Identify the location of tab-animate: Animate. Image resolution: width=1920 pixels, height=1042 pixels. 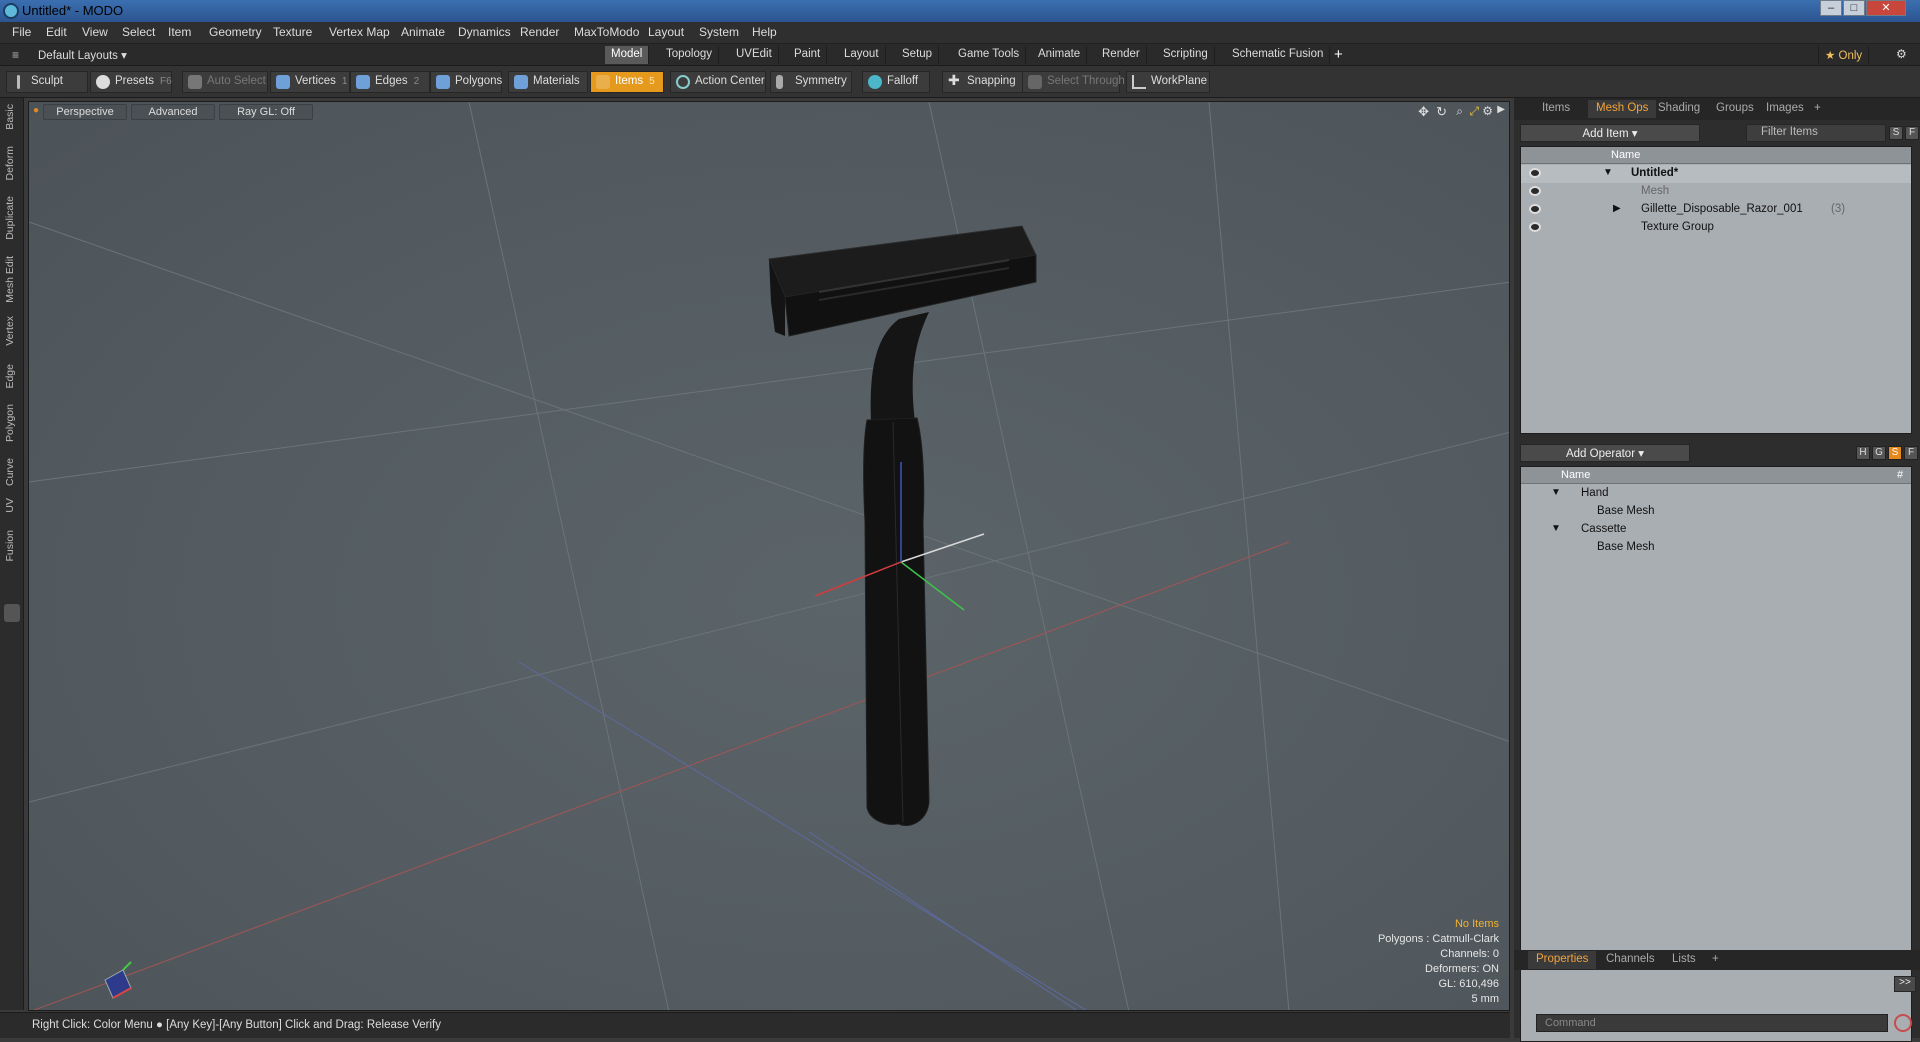
(1060, 55).